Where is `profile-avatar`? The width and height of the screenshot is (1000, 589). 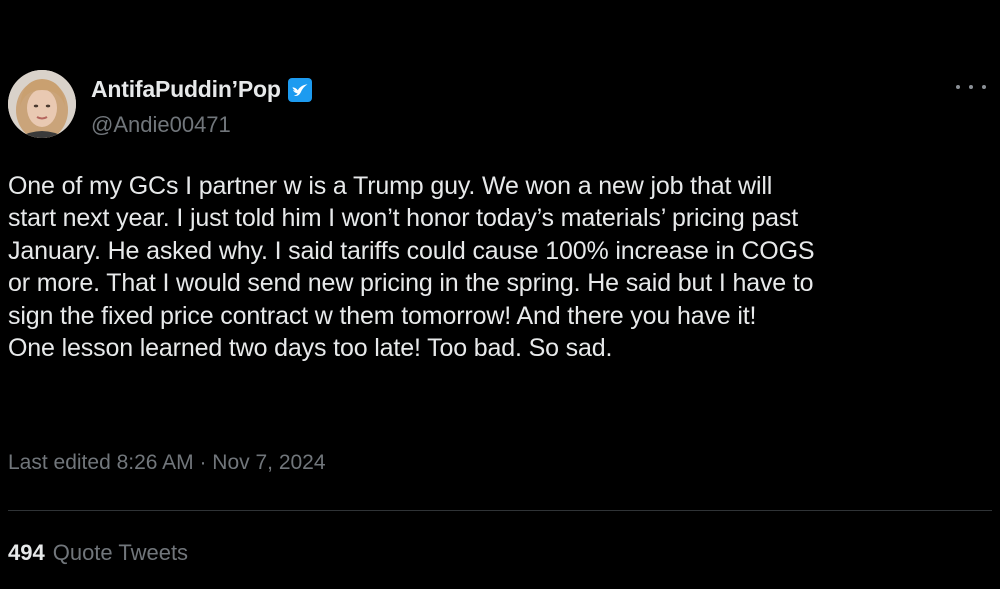
profile-avatar is located at coordinates (42, 104).